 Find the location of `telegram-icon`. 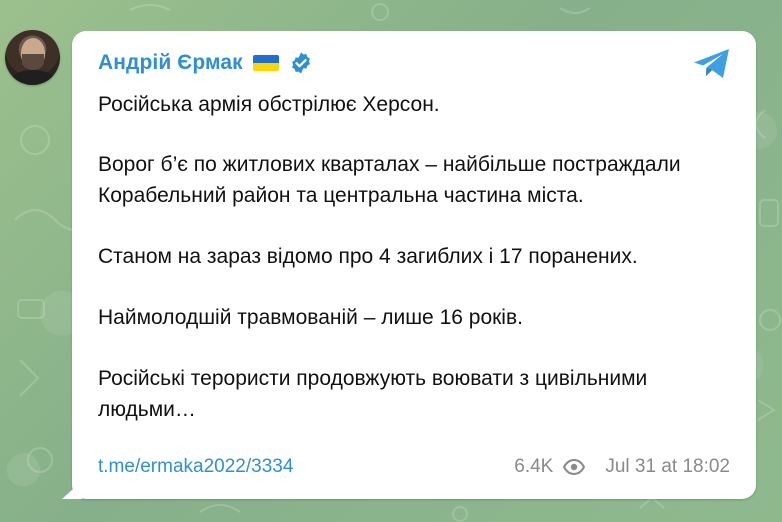

telegram-icon is located at coordinates (712, 64).